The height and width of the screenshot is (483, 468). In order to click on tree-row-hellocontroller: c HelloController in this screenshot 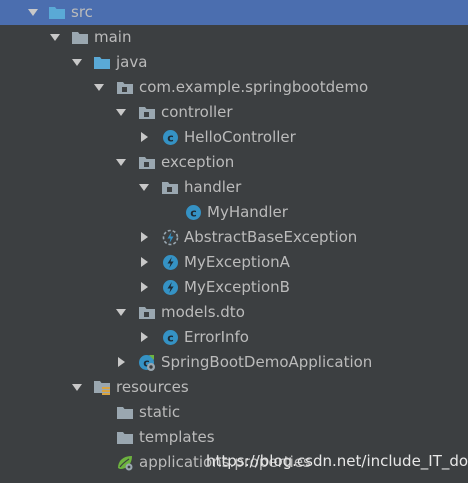, I will do `click(234, 137)`.